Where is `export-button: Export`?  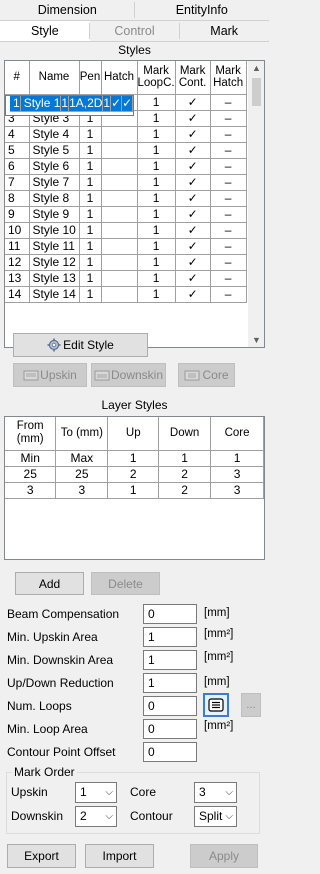 export-button: Export is located at coordinates (41, 856).